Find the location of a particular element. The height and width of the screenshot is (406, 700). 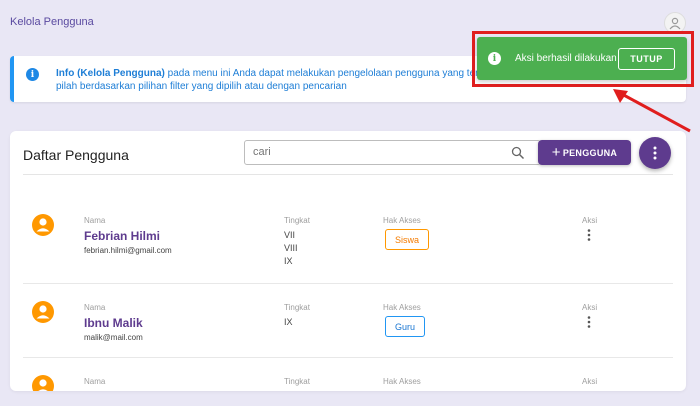

search-box is located at coordinates (392, 152).